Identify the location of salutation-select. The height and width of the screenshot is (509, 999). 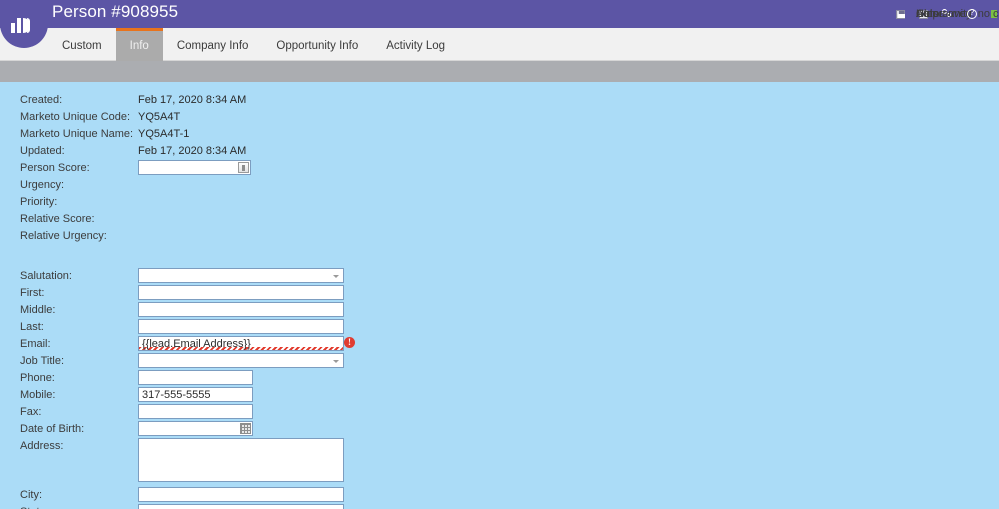
(241, 275).